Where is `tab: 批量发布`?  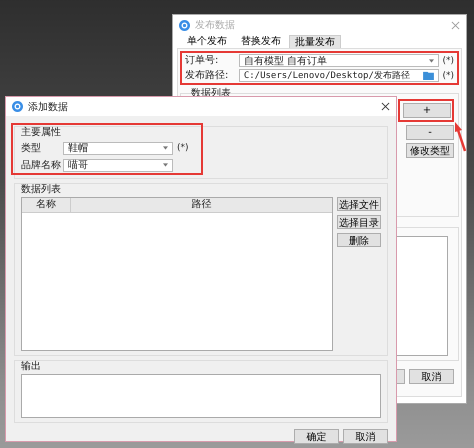 tab: 批量发布 is located at coordinates (315, 41).